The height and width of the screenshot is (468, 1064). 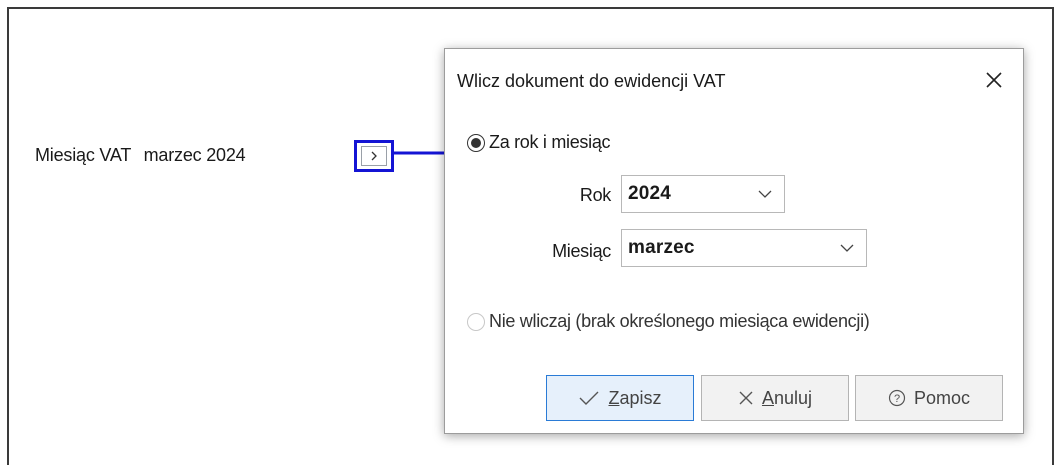 I want to click on vat-month-highlight, so click(x=374, y=156).